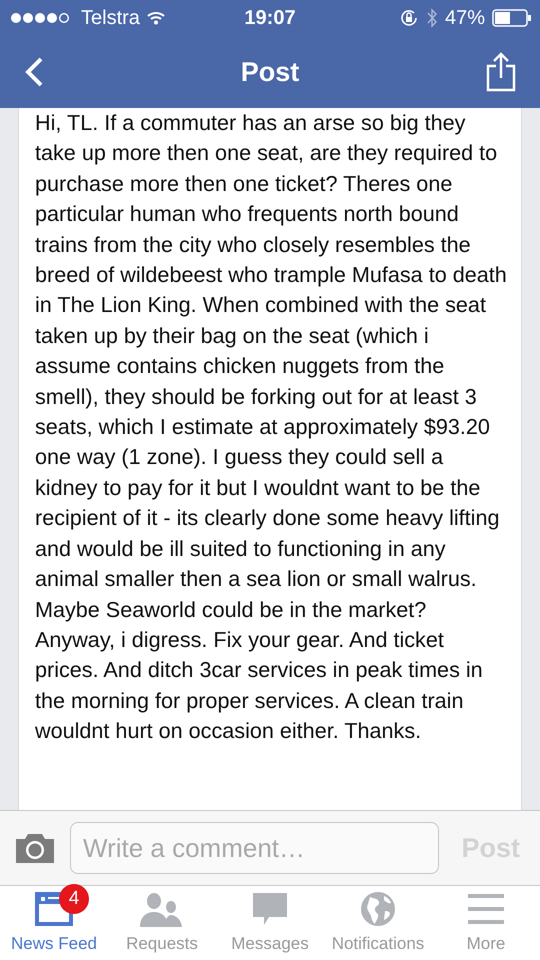 This screenshot has height=960, width=540. I want to click on tab-bar-item: Messages, so click(270, 923).